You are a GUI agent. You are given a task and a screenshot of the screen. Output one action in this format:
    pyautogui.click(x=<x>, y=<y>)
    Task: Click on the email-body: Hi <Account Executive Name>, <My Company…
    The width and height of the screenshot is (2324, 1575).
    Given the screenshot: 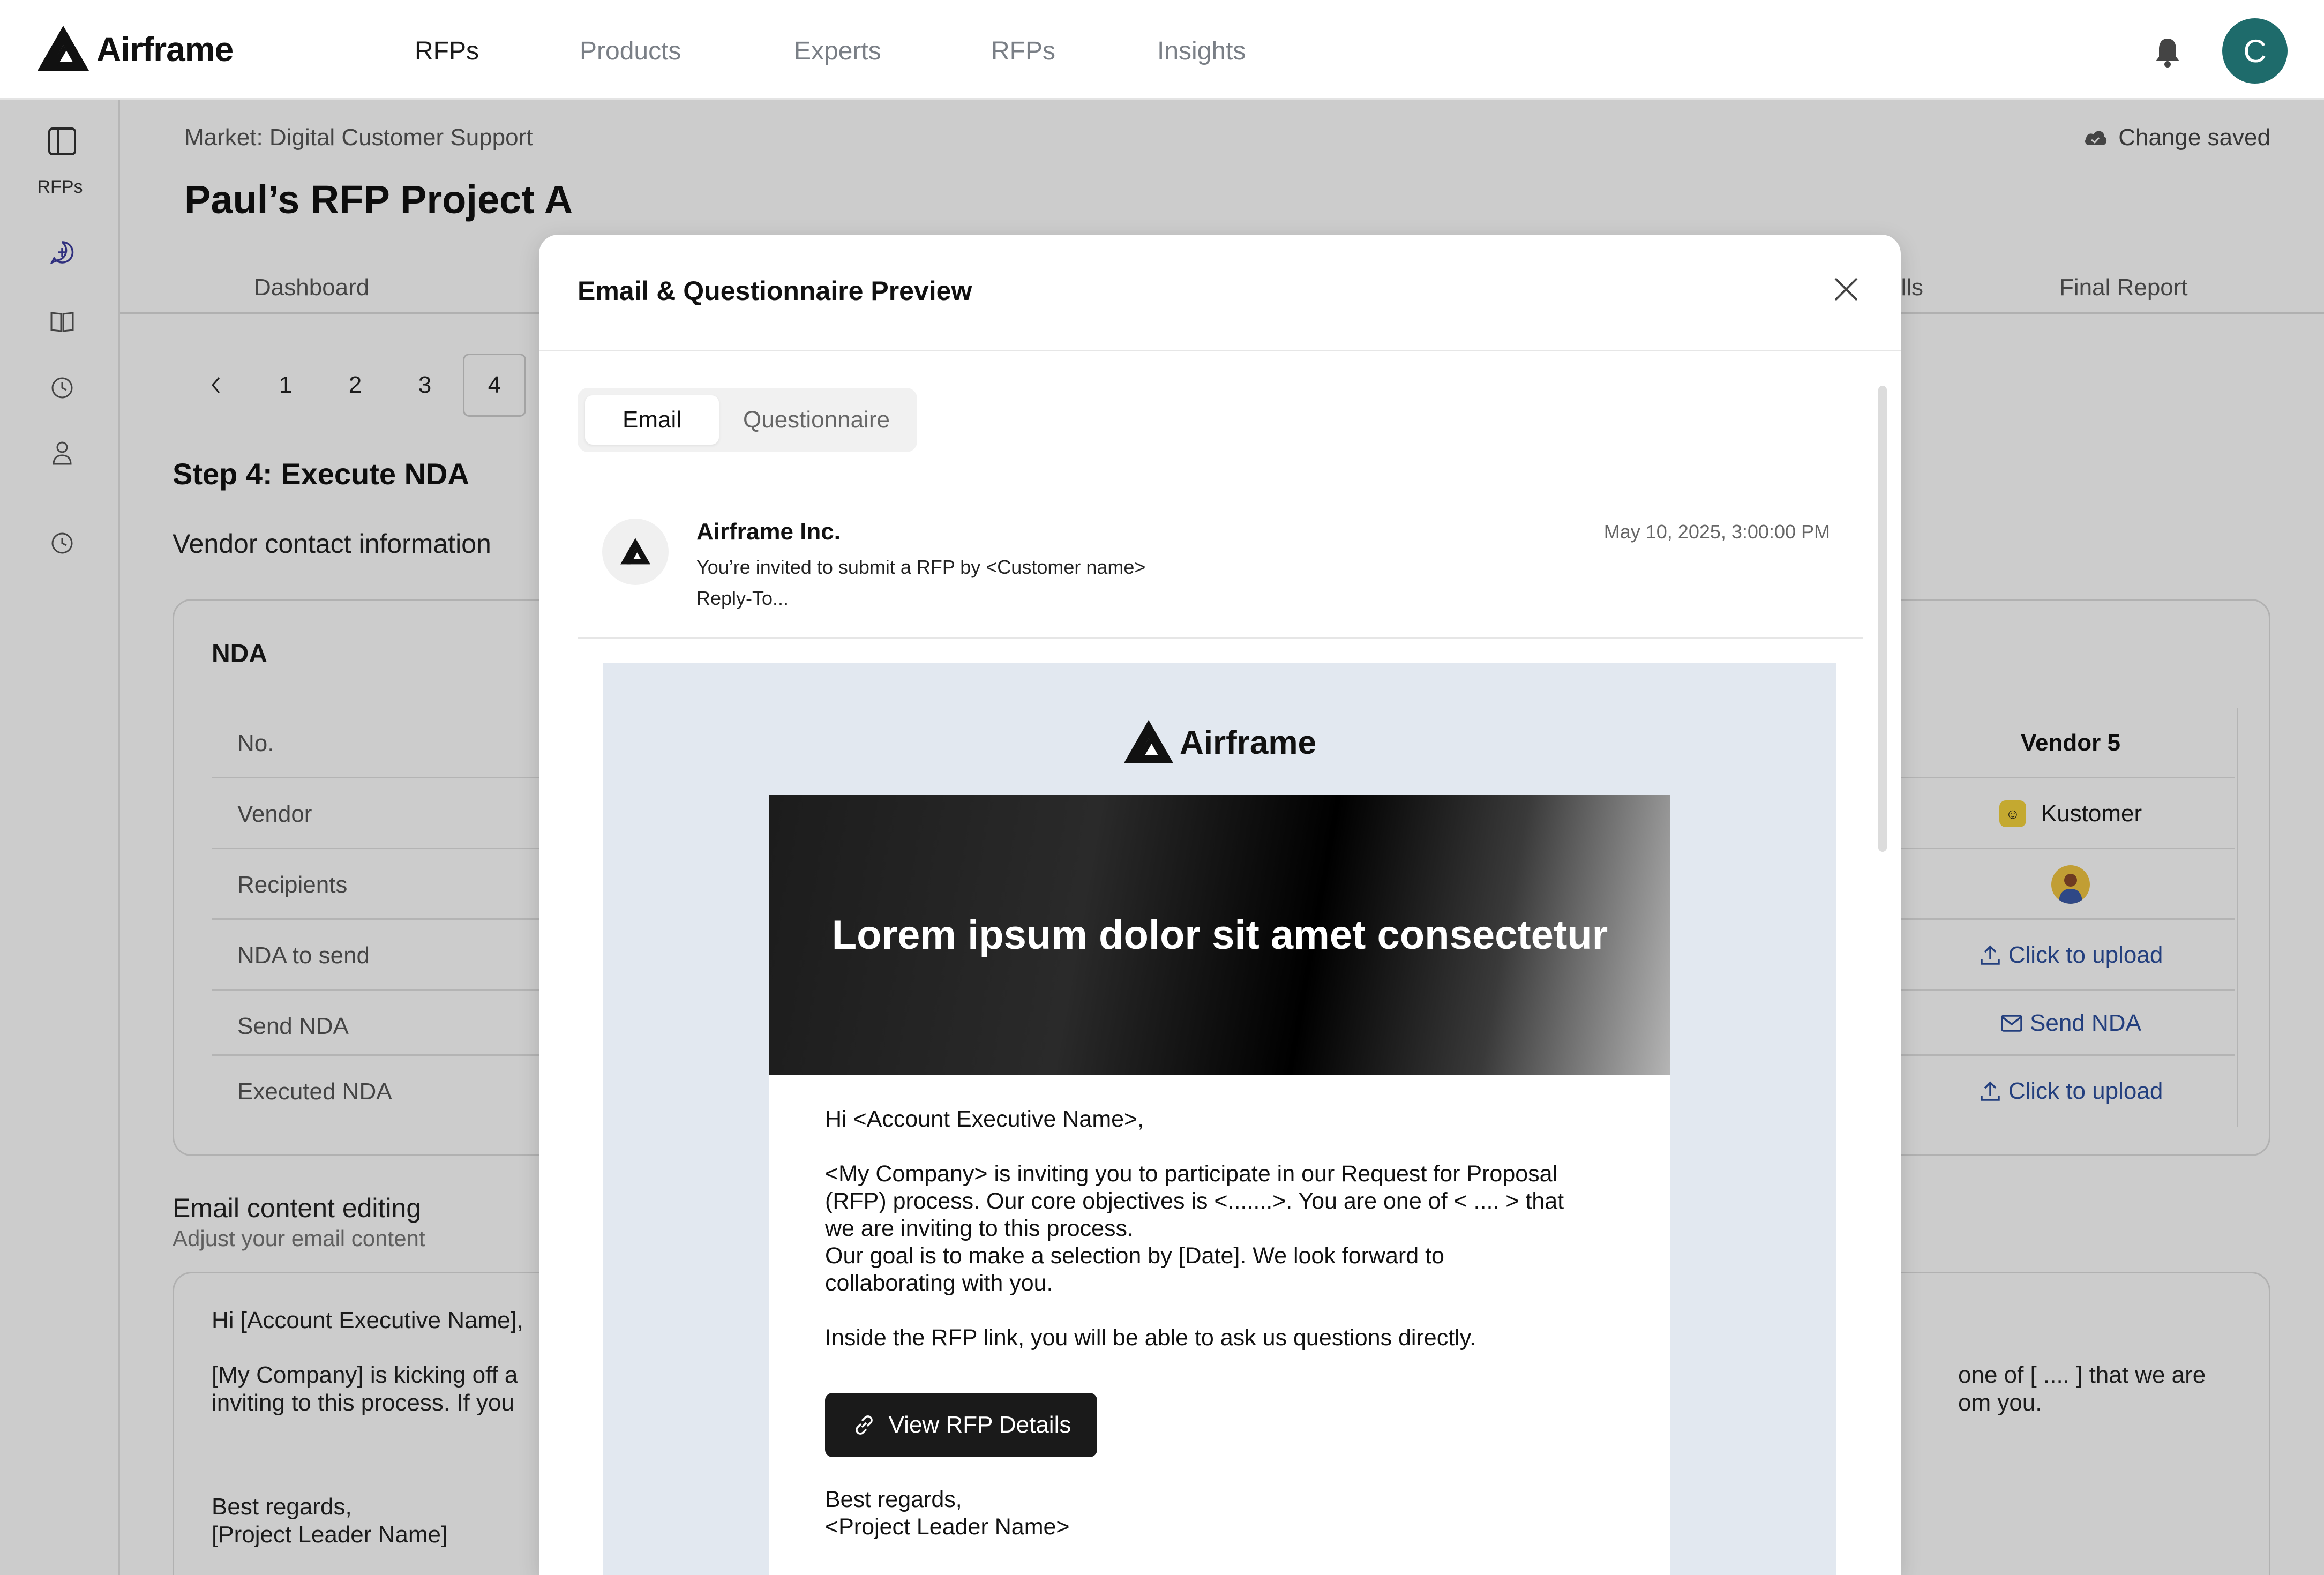 What is the action you would take?
    pyautogui.click(x=1219, y=1325)
    